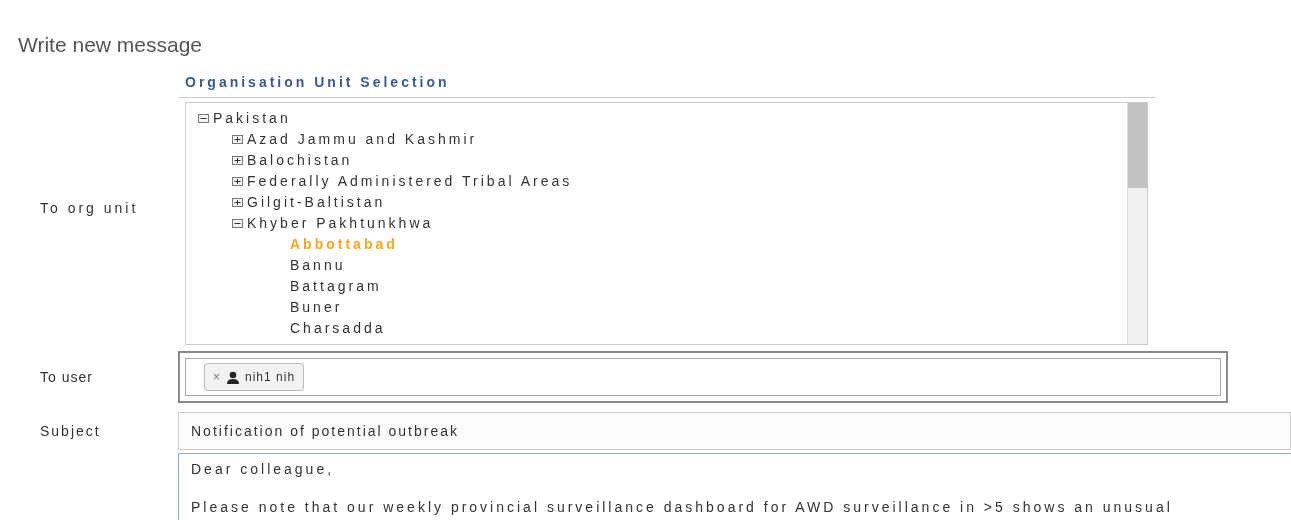  What do you see at coordinates (66, 377) in the screenshot?
I see `field-label: To user` at bounding box center [66, 377].